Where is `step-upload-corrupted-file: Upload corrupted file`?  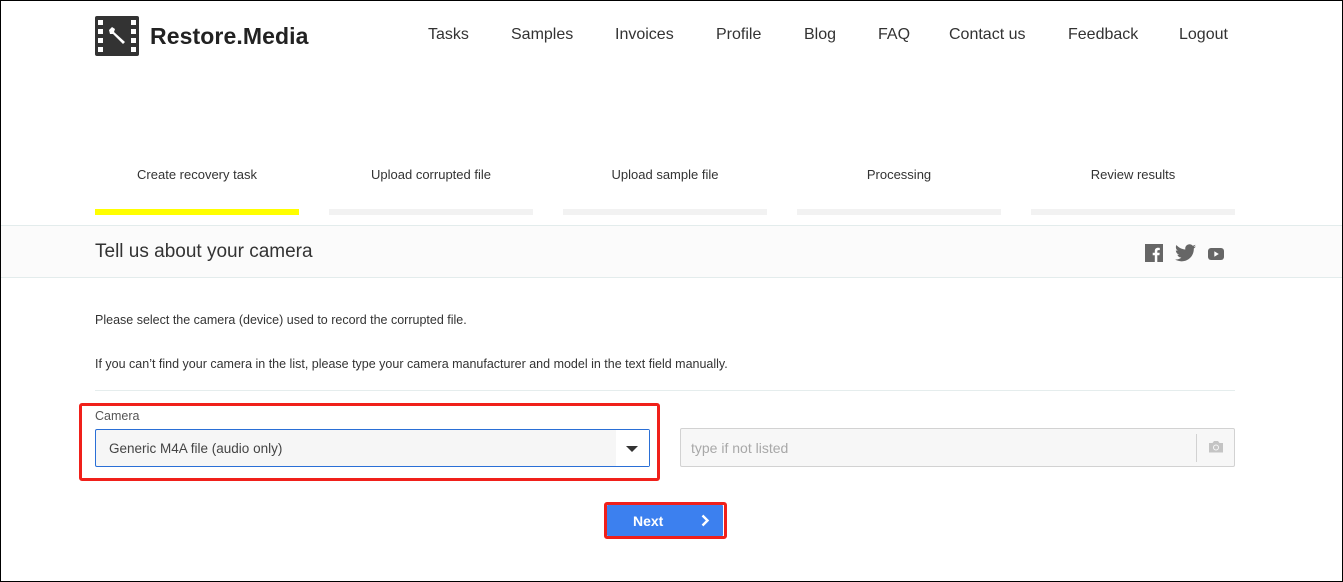
step-upload-corrupted-file: Upload corrupted file is located at coordinates (431, 174).